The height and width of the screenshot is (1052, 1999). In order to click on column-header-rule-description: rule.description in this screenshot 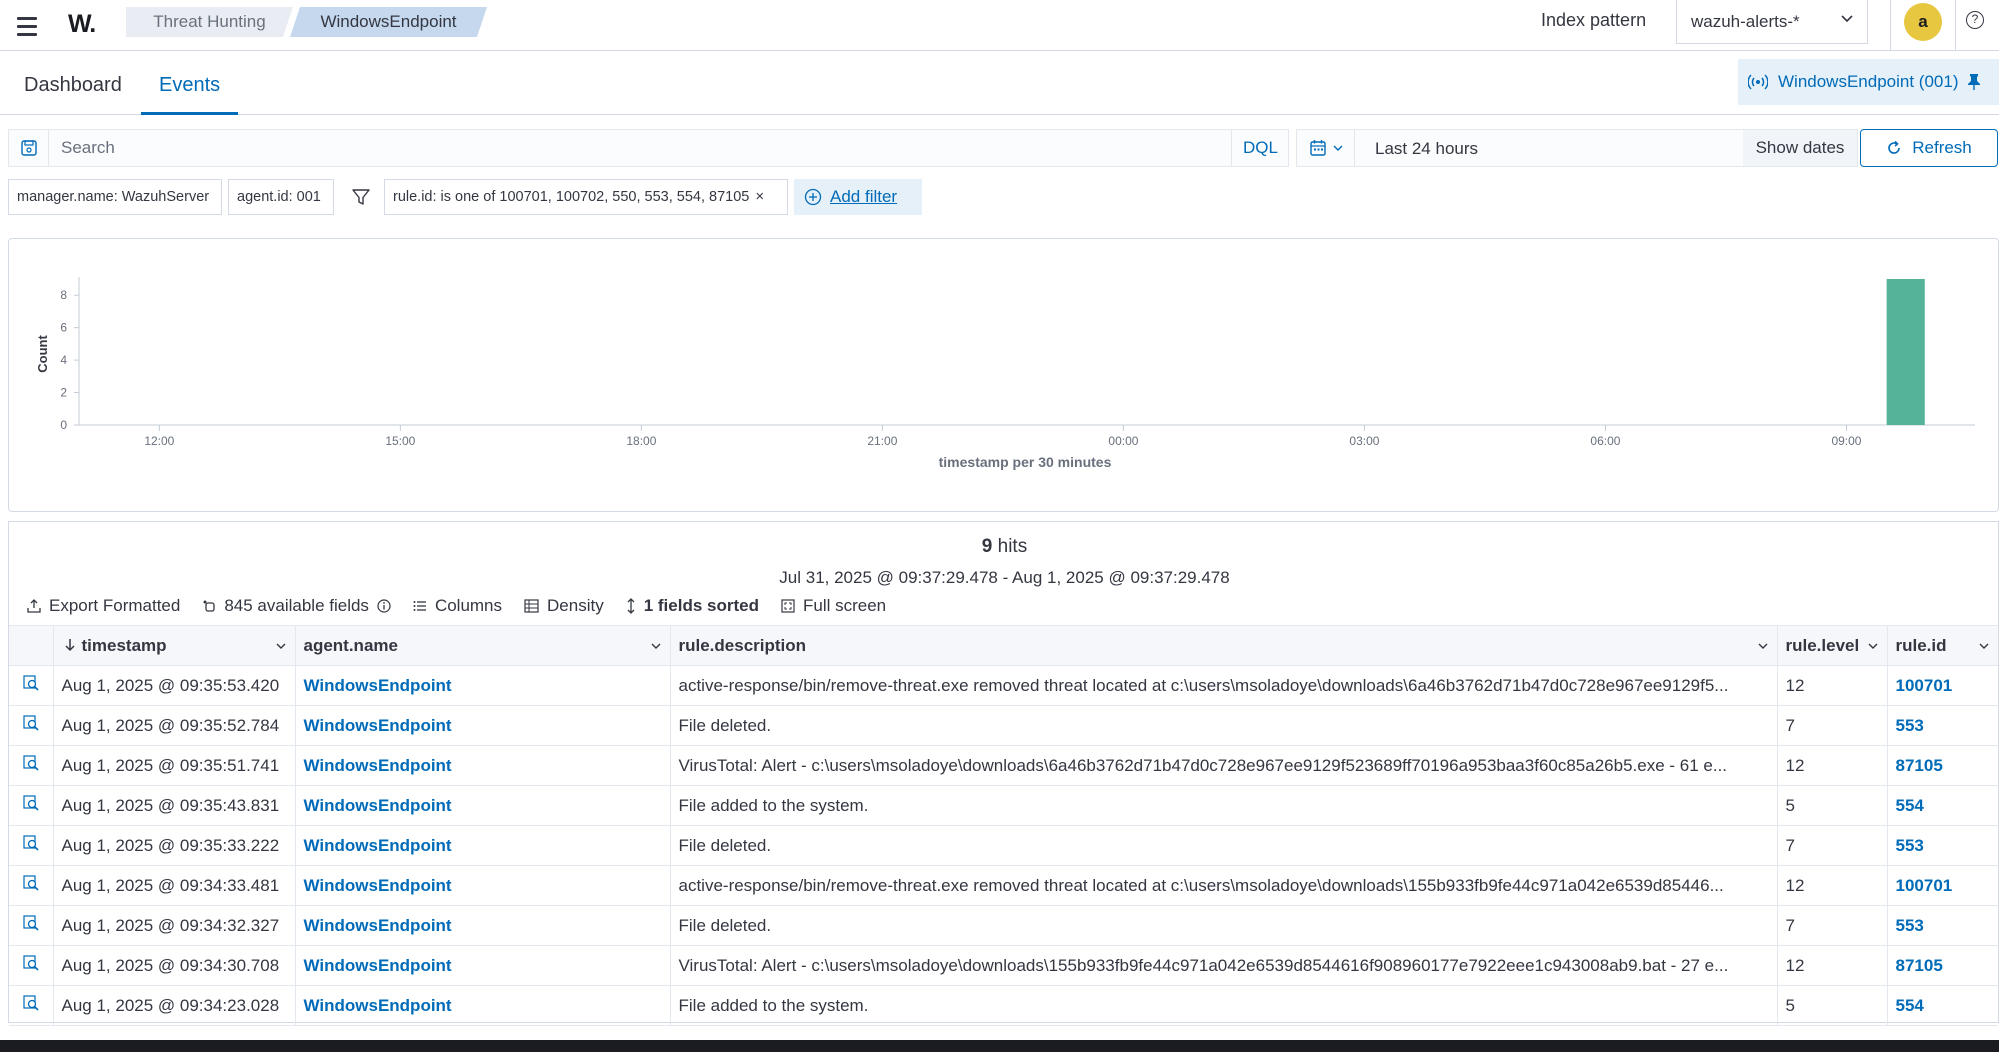, I will do `click(1224, 645)`.